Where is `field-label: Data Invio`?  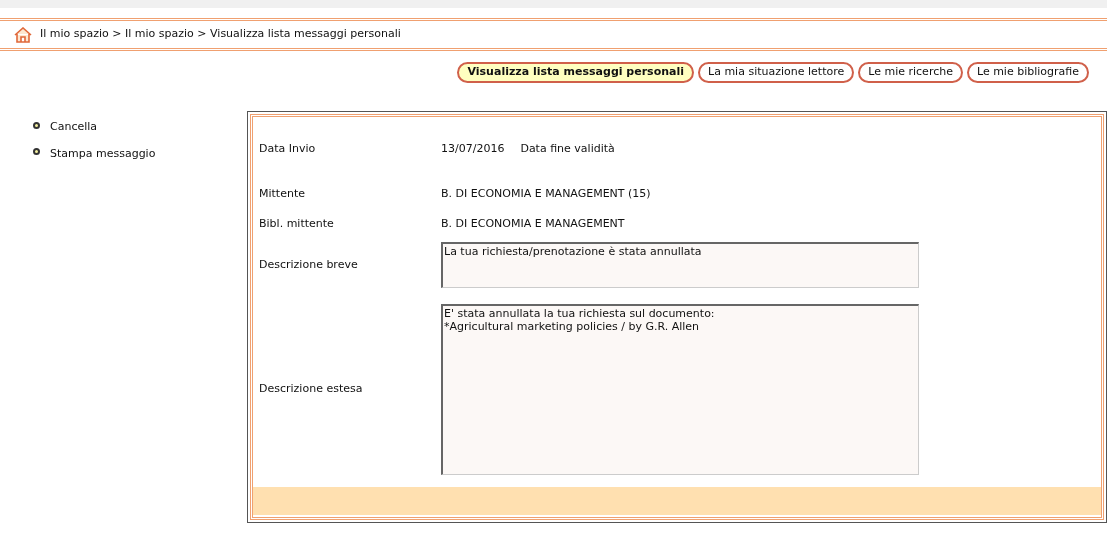 field-label: Data Invio is located at coordinates (288, 148).